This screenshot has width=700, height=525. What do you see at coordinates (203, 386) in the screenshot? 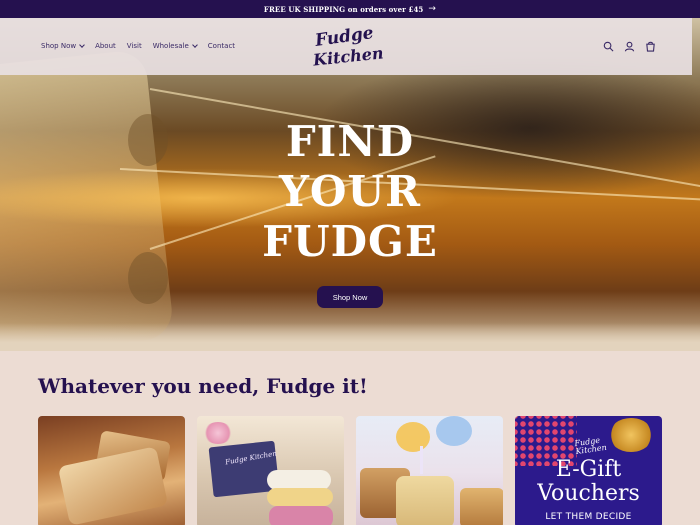
I see `section-title: Whatever you need, Fudge it!` at bounding box center [203, 386].